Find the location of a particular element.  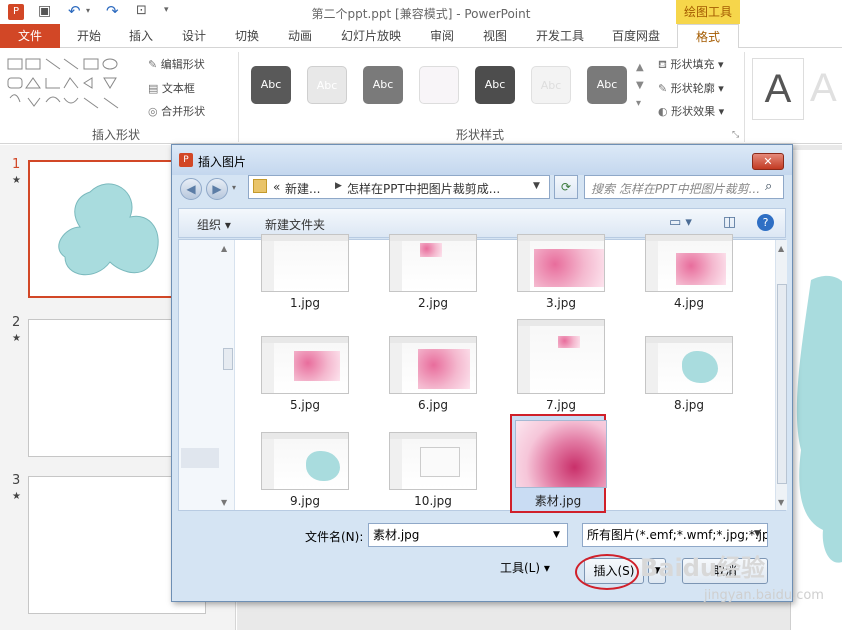

file-list-scrollbar: ▲ ▼ is located at coordinates (781, 375).